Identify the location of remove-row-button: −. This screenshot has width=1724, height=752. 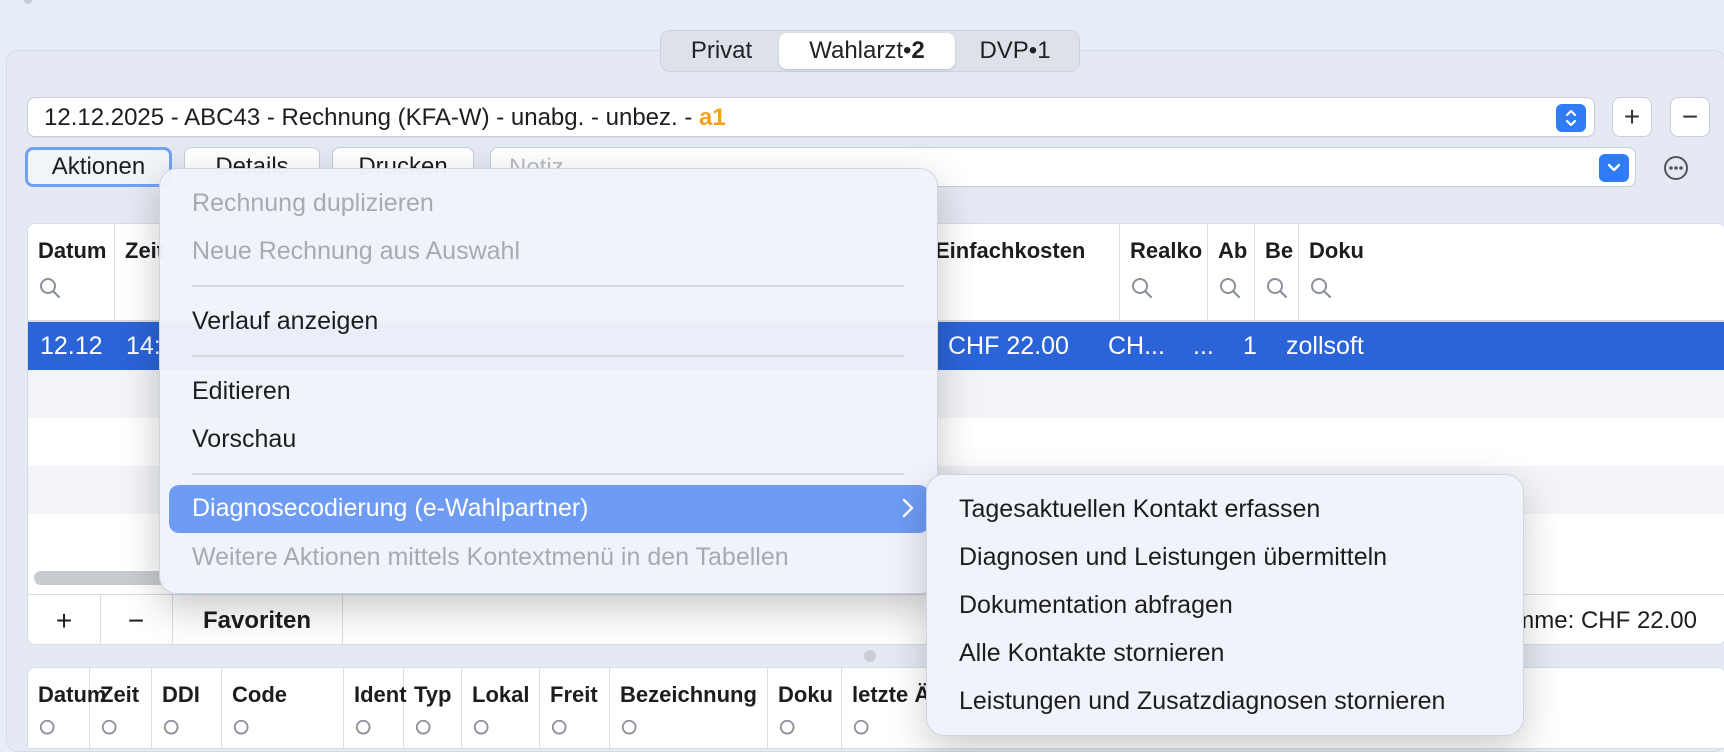
(136, 619).